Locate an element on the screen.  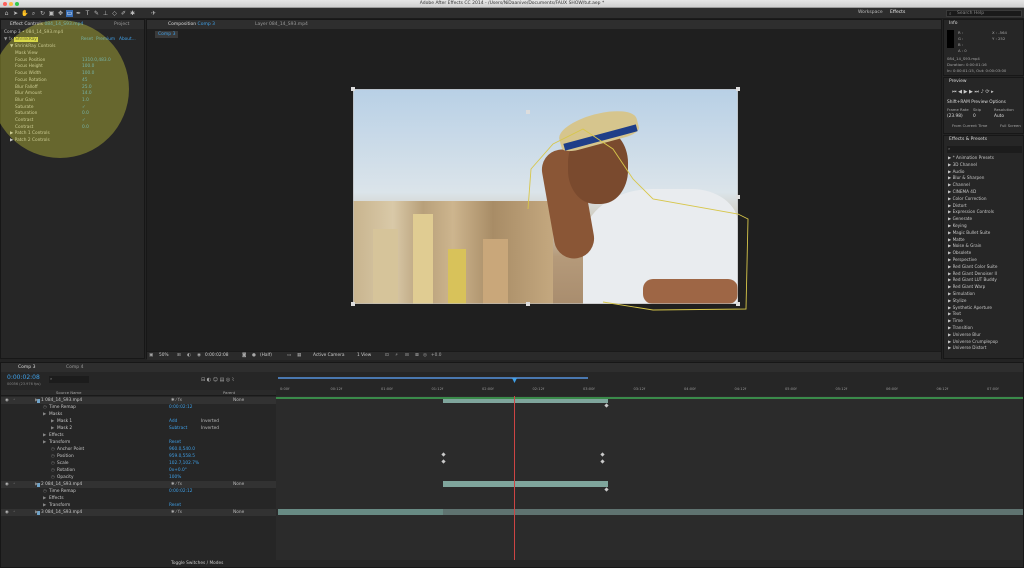
property-row: ◷ Opacity 100% is located at coordinates (138, 477).